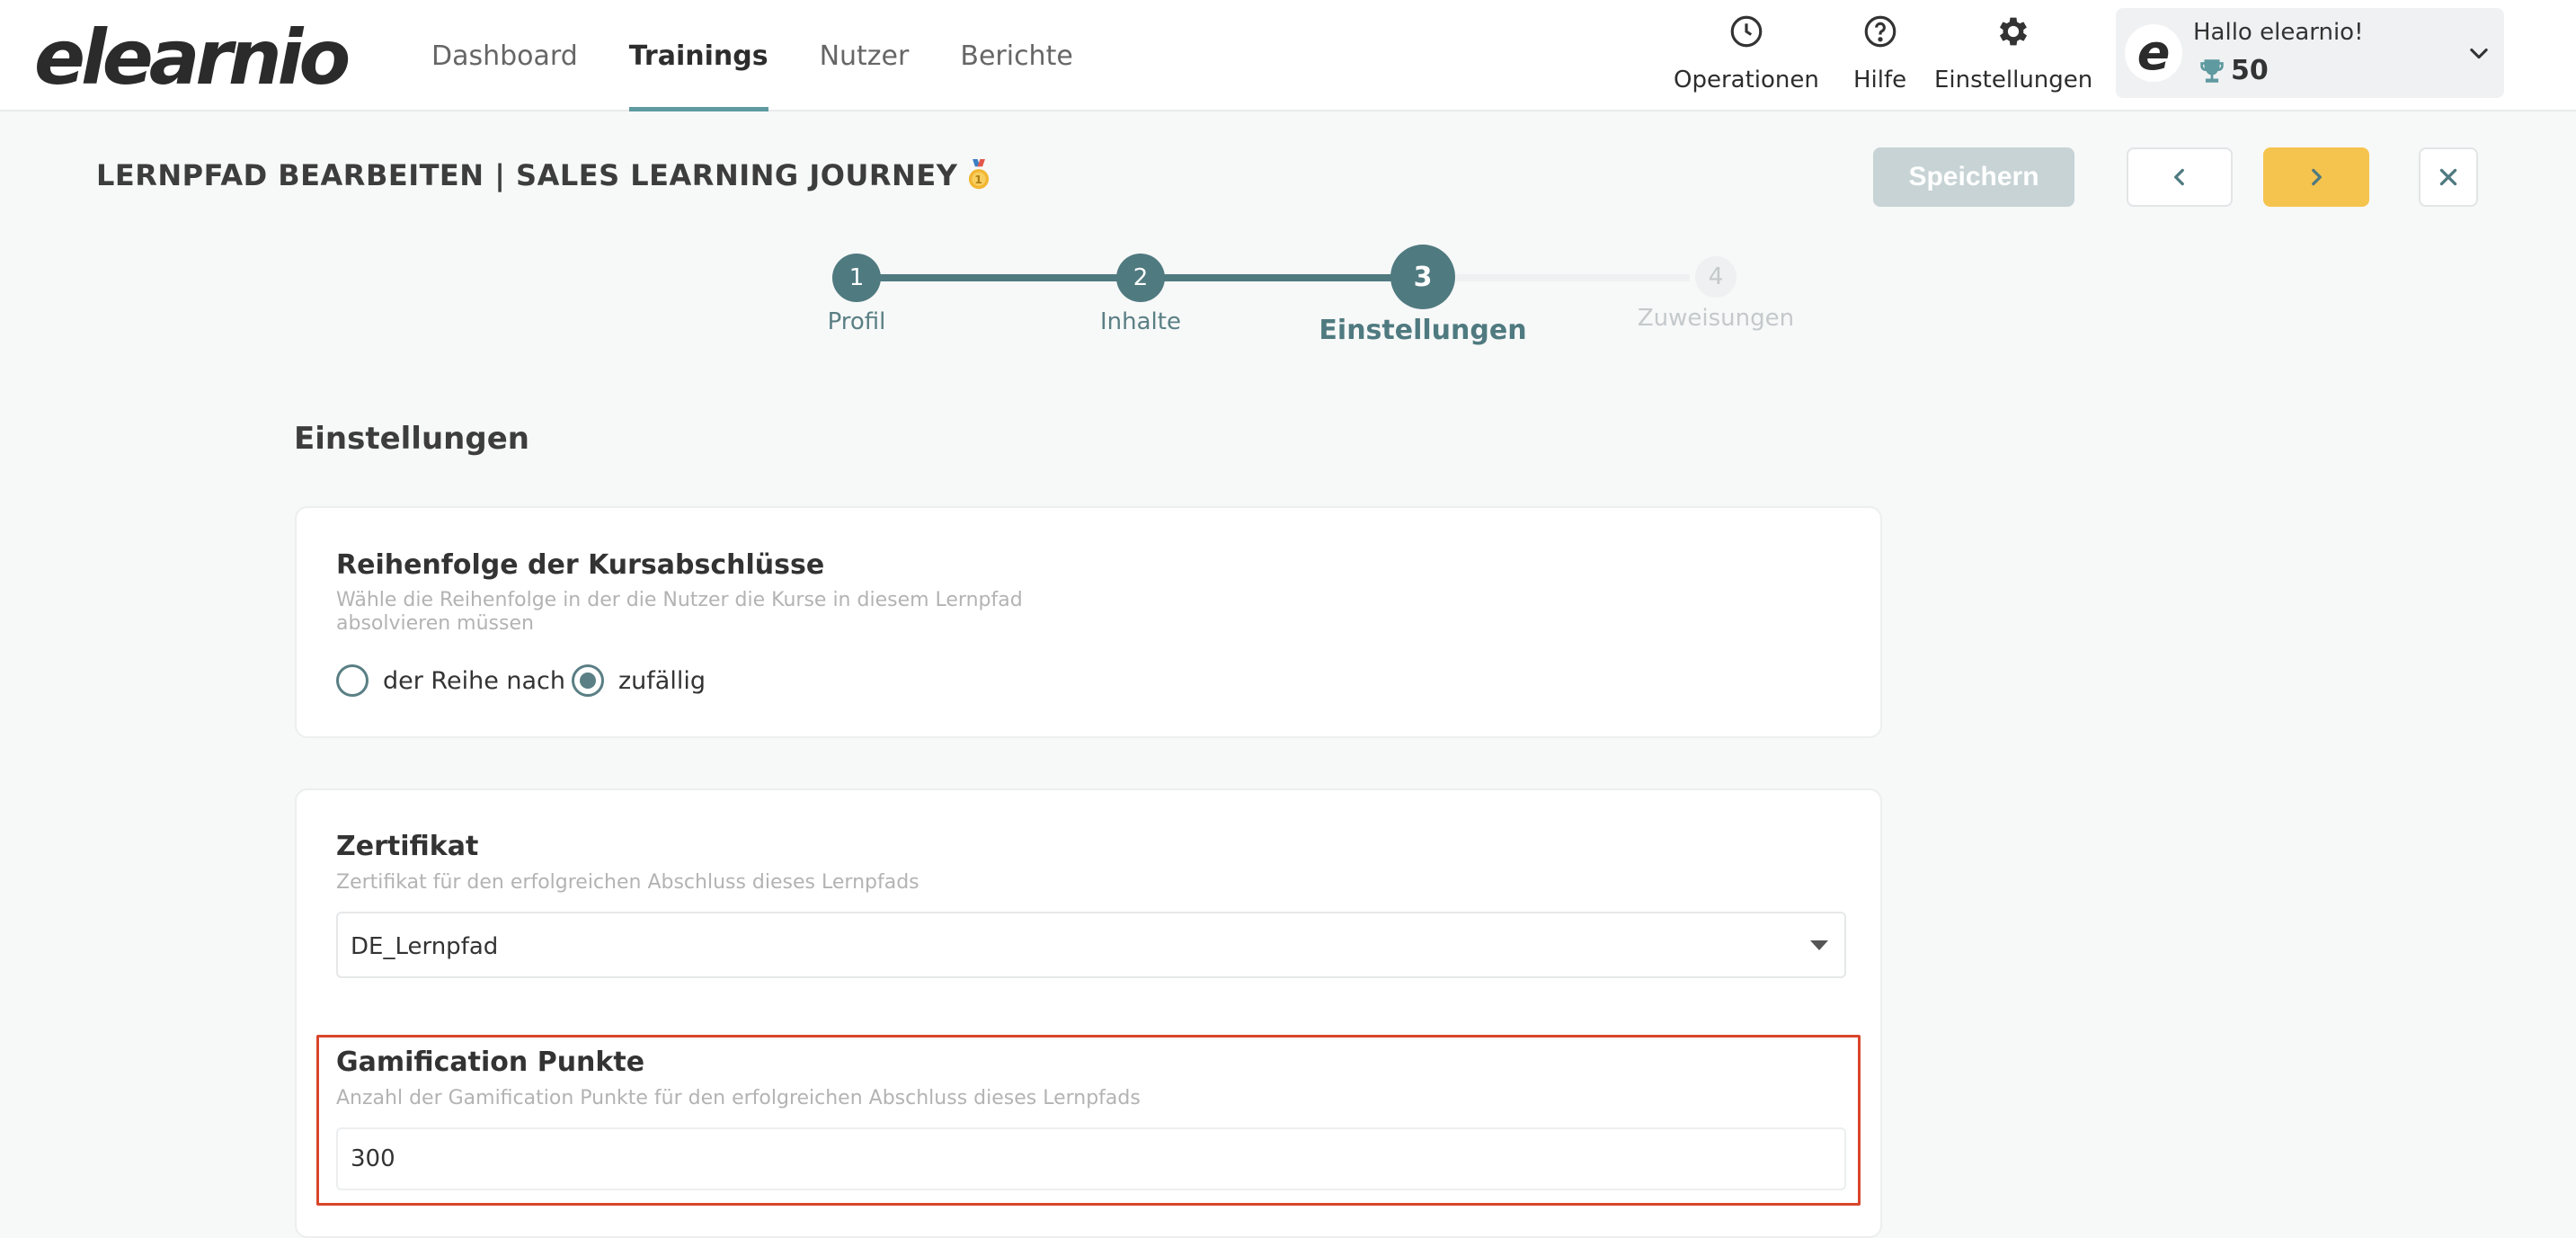  What do you see at coordinates (1088, 1120) in the screenshot?
I see `gamification-highlight-frame` at bounding box center [1088, 1120].